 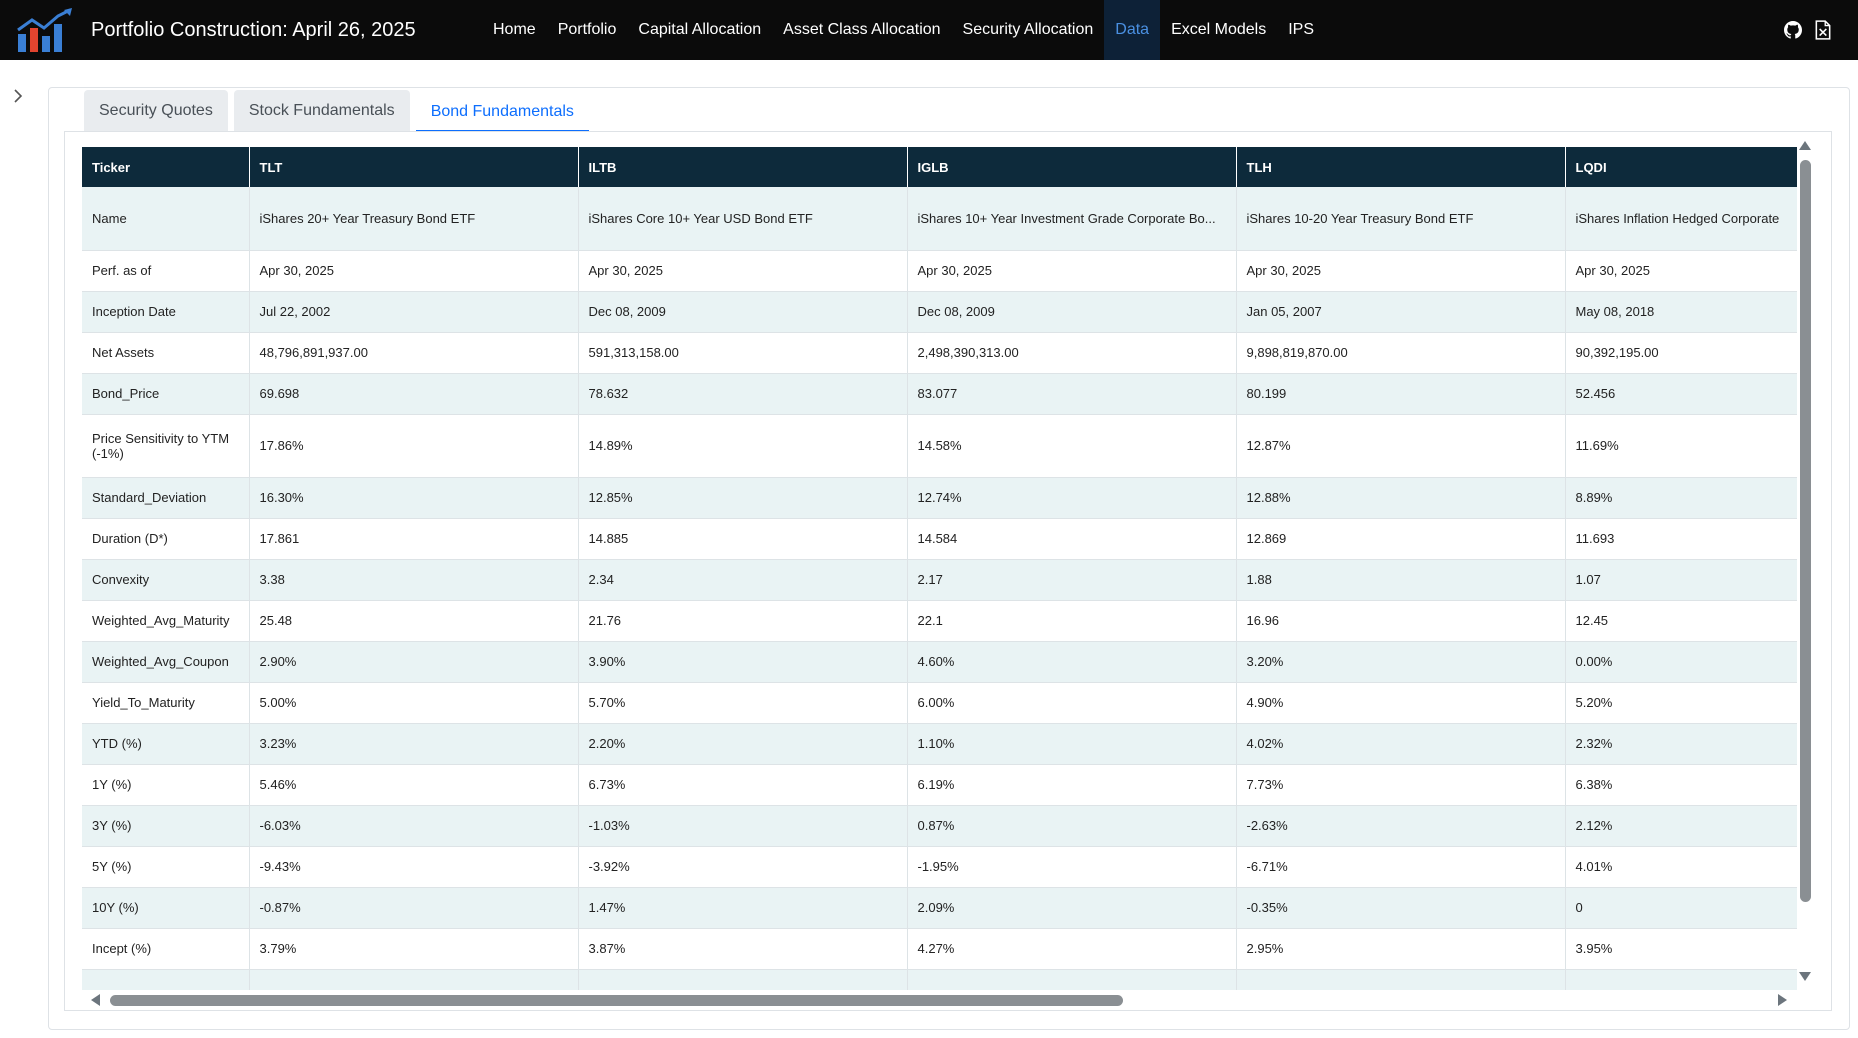 I want to click on scroll-down-arrow-icon, so click(x=1805, y=976).